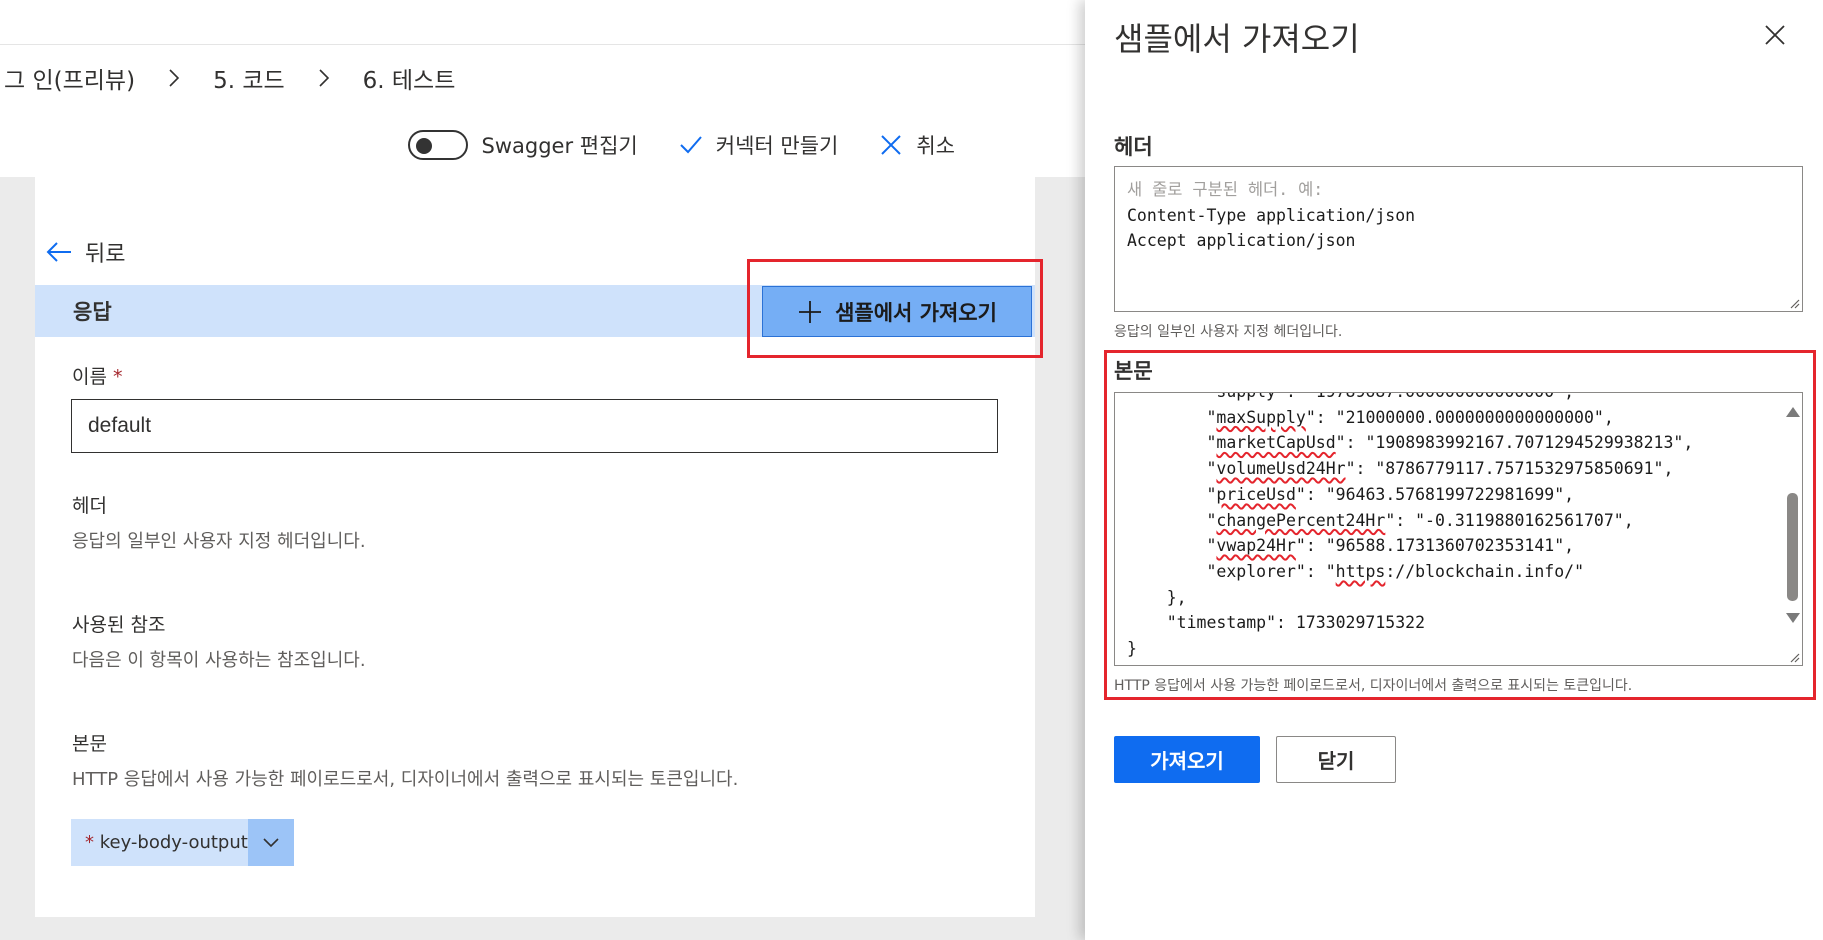 Image resolution: width=1823 pixels, height=940 pixels. What do you see at coordinates (105, 254) in the screenshot?
I see `back-label: 뒤로` at bounding box center [105, 254].